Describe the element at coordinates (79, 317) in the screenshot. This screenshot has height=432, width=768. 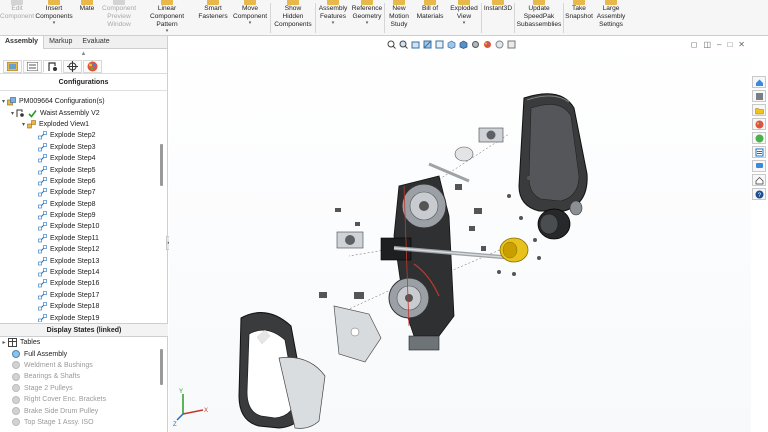
I see `explode-step-item: Explode Step19` at that location.